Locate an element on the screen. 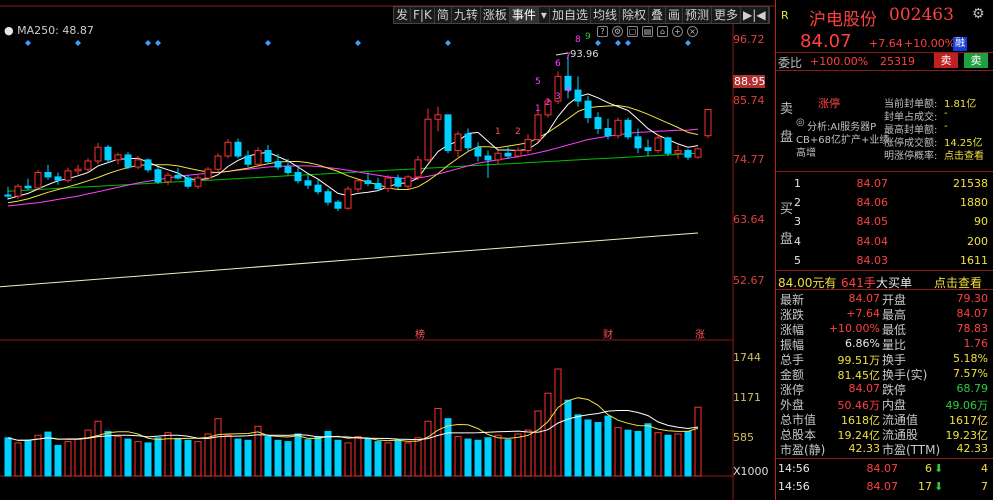 The image size is (993, 500). bid-price: 84.07 is located at coordinates (857, 183).